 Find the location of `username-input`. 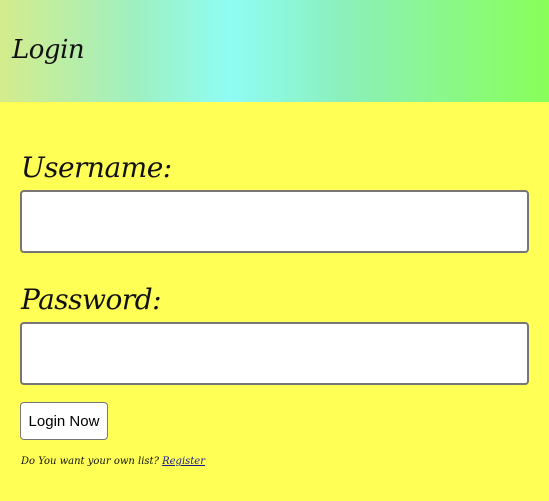

username-input is located at coordinates (274, 221).